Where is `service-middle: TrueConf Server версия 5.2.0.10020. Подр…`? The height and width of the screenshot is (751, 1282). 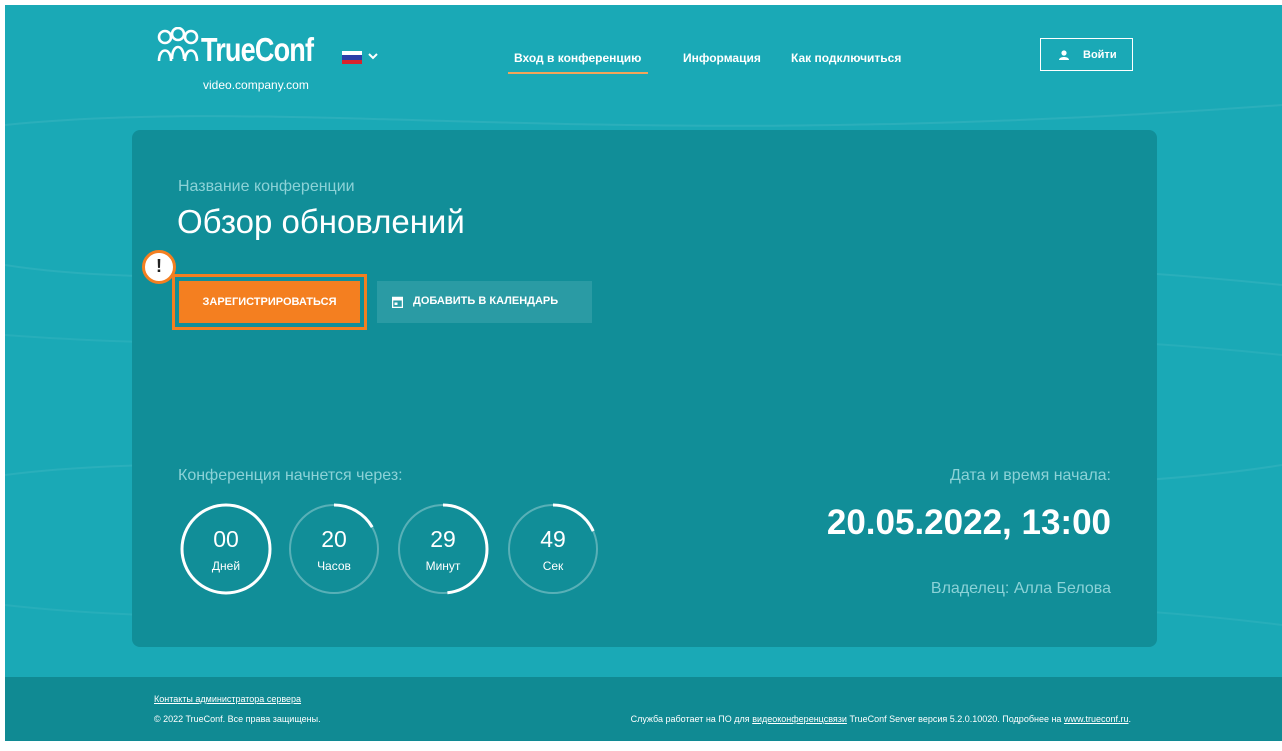 service-middle: TrueConf Server версия 5.2.0.10020. Подр… is located at coordinates (955, 719).